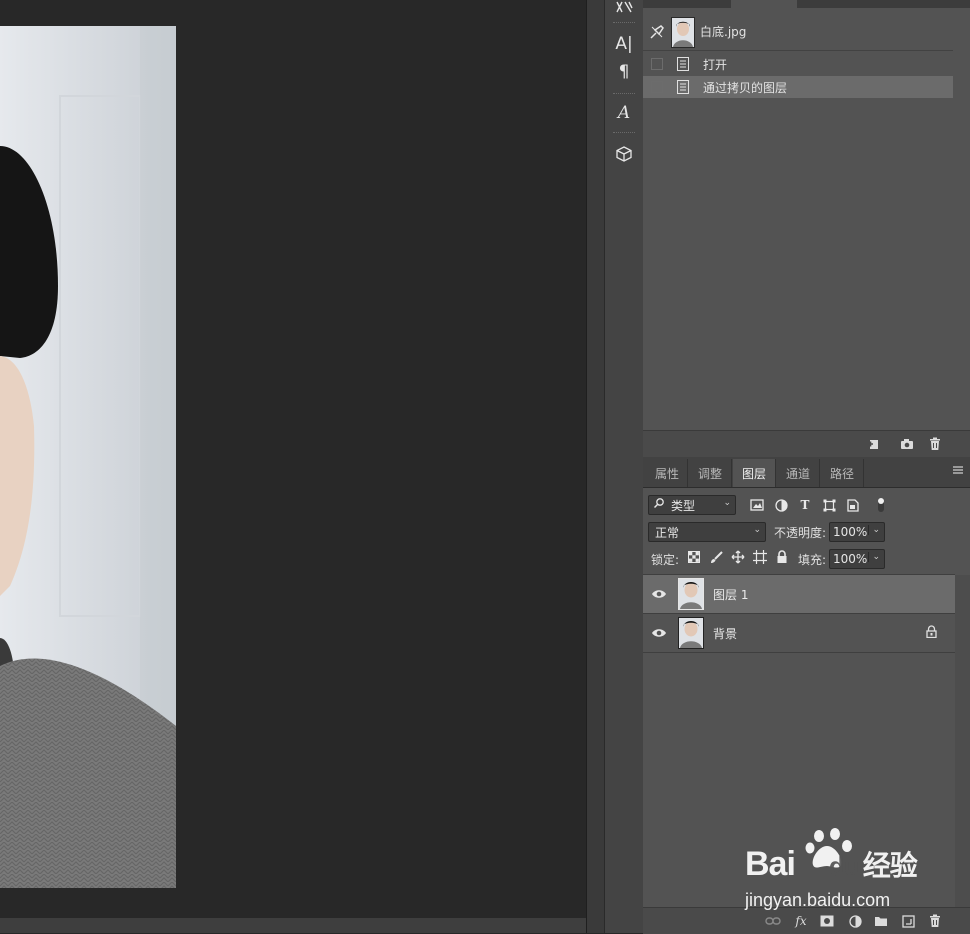 The height and width of the screenshot is (934, 970). I want to click on history-brush-source-icon, so click(657, 32).